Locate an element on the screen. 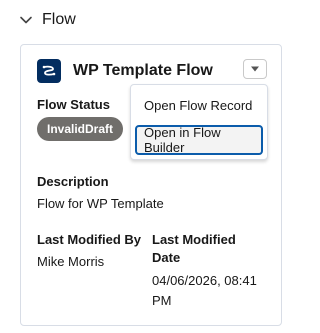  flow-icon is located at coordinates (49, 71).